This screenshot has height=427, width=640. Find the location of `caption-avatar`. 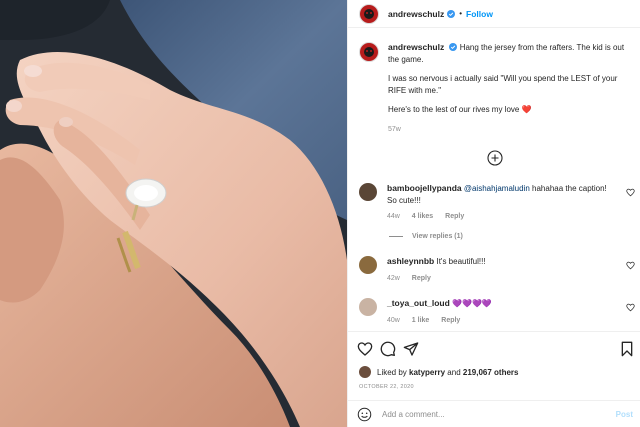

caption-avatar is located at coordinates (369, 52).